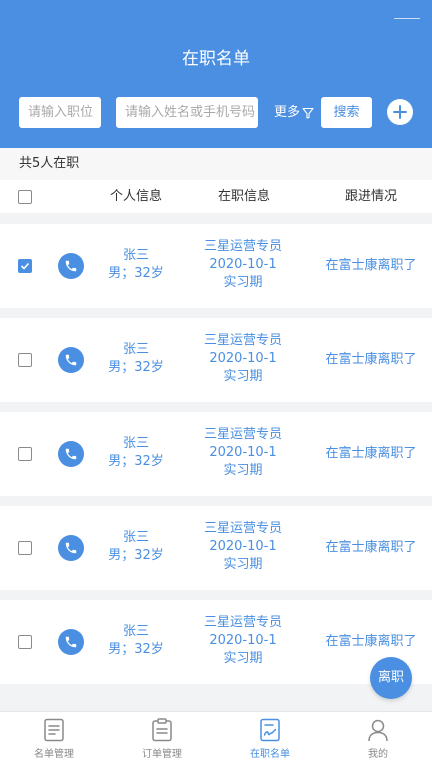 The width and height of the screenshot is (432, 768). I want to click on user-icon, so click(378, 730).